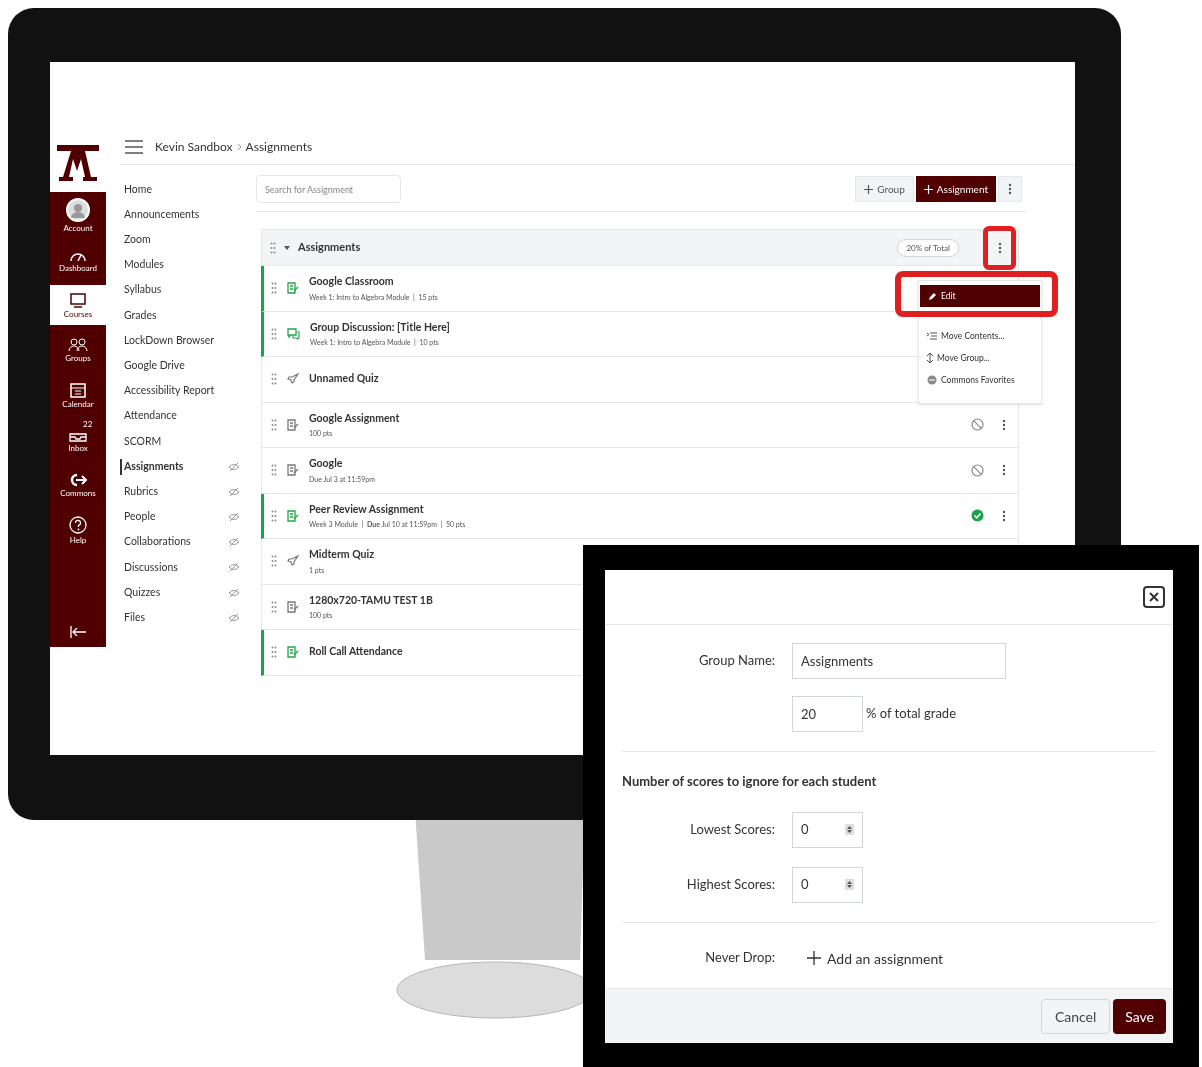 This screenshot has width=1202, height=1067. Describe the element at coordinates (78, 632) in the screenshot. I see `collapse-icon` at that location.